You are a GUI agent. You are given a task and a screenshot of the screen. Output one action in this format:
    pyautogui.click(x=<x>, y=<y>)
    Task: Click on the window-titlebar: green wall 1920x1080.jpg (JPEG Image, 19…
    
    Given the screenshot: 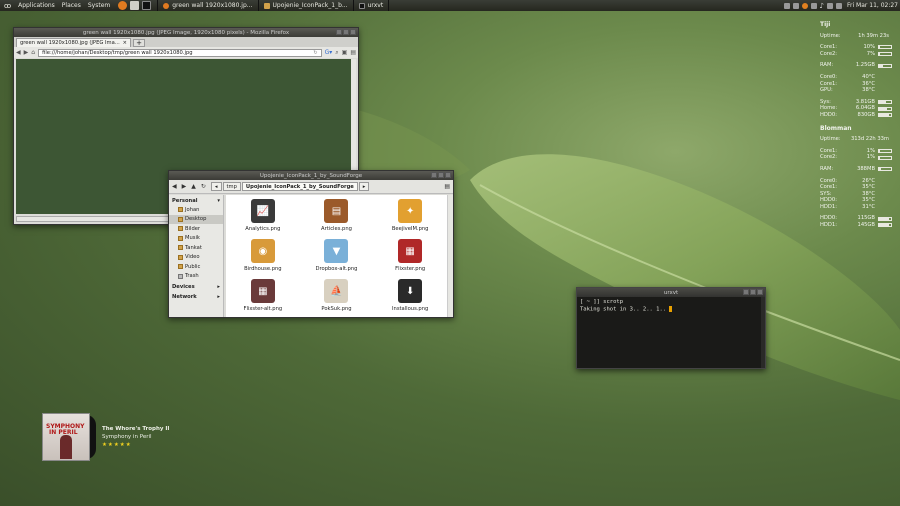 What is the action you would take?
    pyautogui.click(x=186, y=32)
    